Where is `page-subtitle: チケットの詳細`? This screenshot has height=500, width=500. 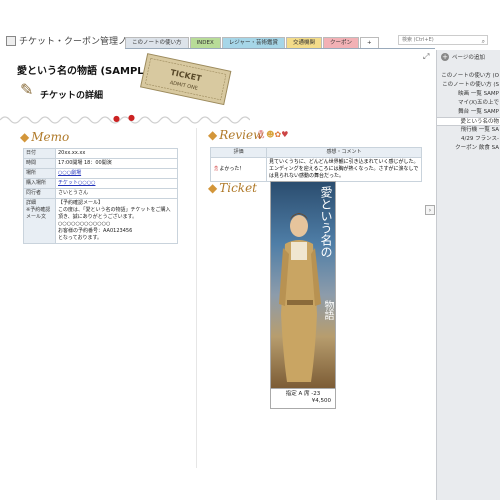
page-subtitle: チケットの詳細 is located at coordinates (72, 96).